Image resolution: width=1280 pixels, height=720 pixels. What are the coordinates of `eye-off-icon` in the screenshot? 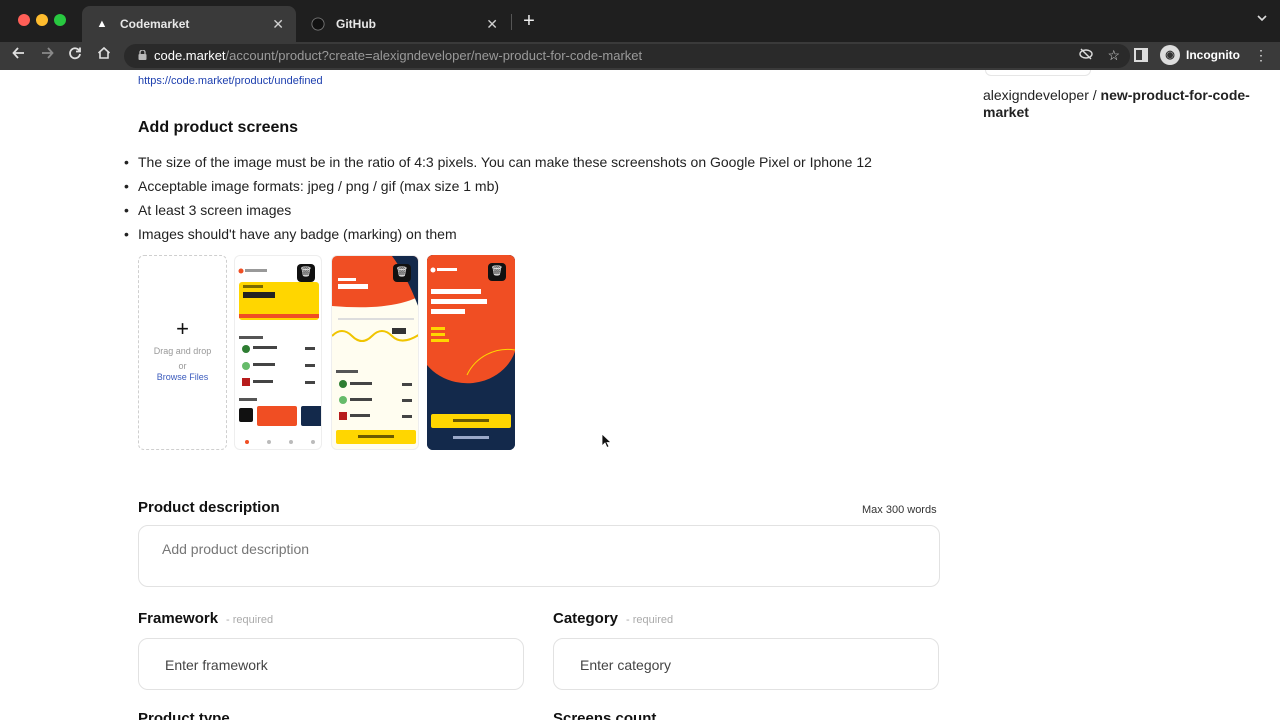 It's located at (1086, 55).